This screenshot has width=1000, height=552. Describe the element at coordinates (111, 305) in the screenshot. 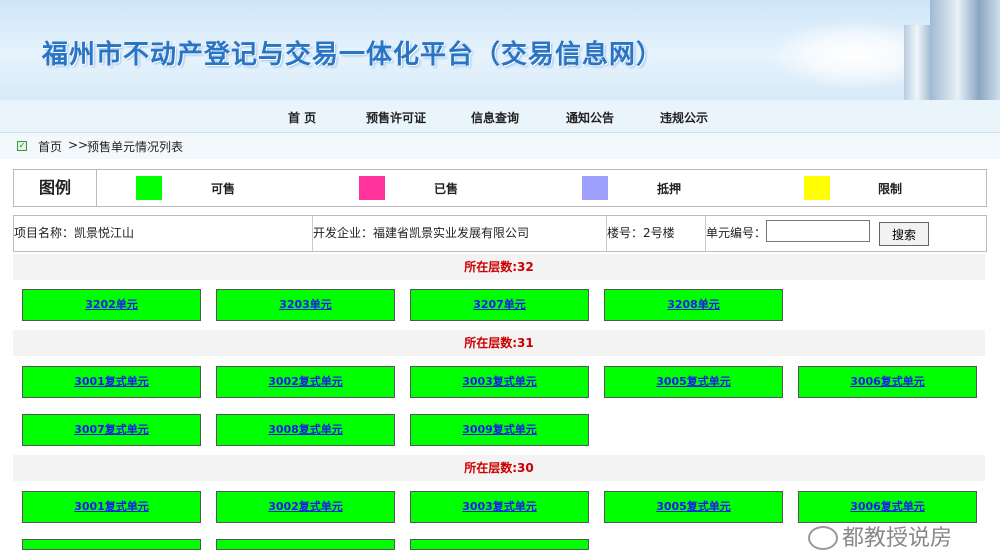

I see `unit-link: 3202单元` at that location.